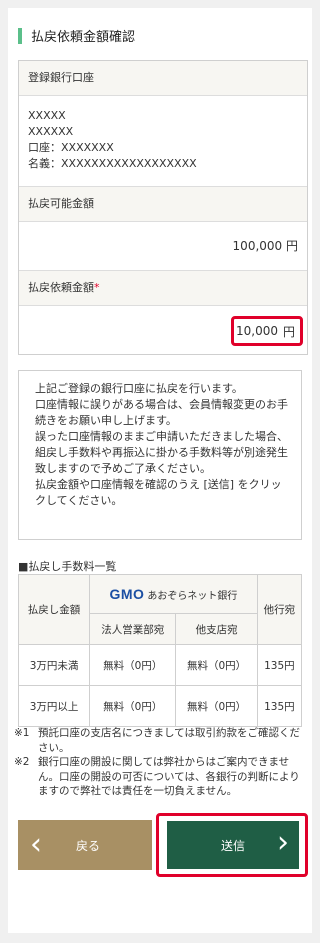  I want to click on send-button: 送信 ›, so click(233, 845).